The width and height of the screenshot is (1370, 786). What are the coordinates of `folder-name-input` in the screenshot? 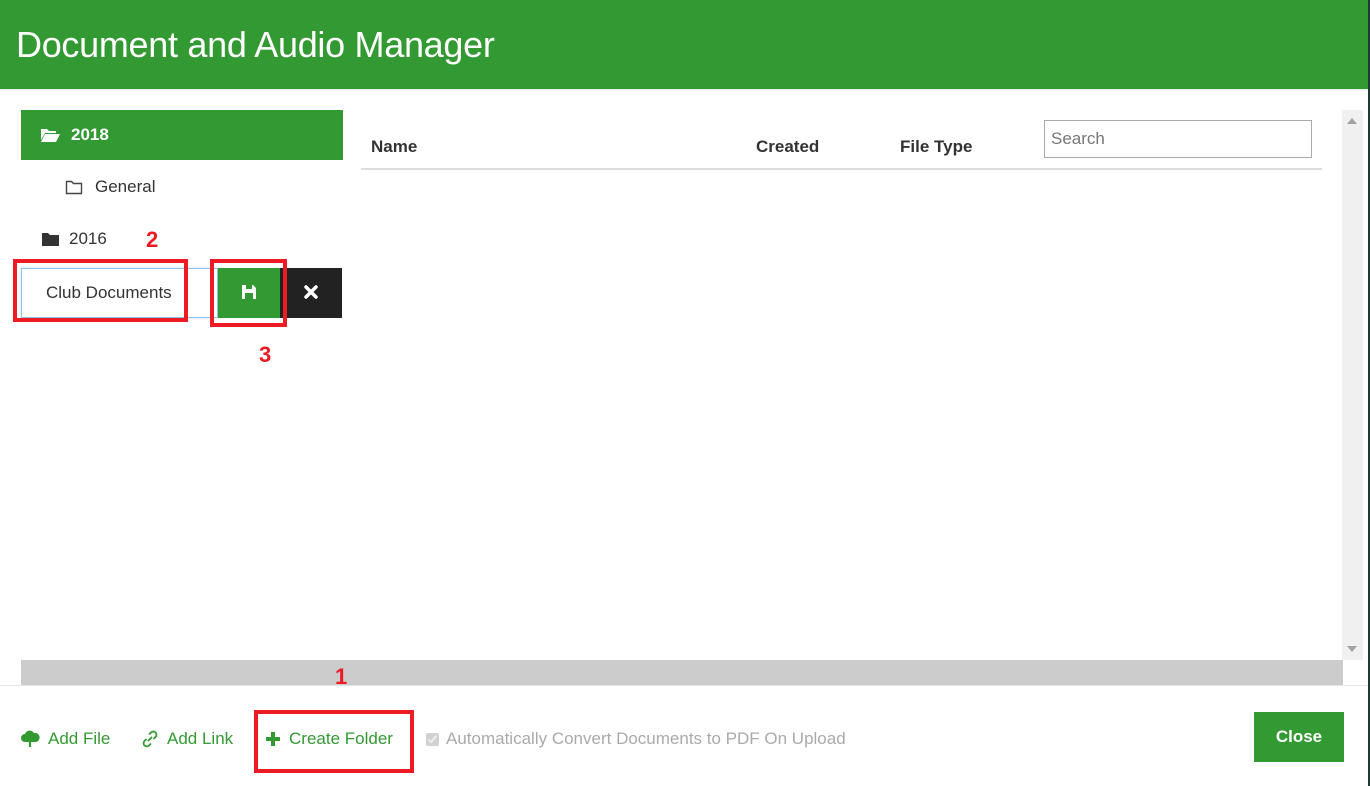 It's located at (119, 293).